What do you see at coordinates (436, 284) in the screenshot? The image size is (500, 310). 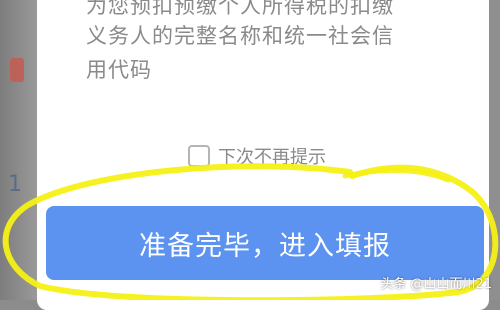 I see `watermark-text: 头条 @山山而川21` at bounding box center [436, 284].